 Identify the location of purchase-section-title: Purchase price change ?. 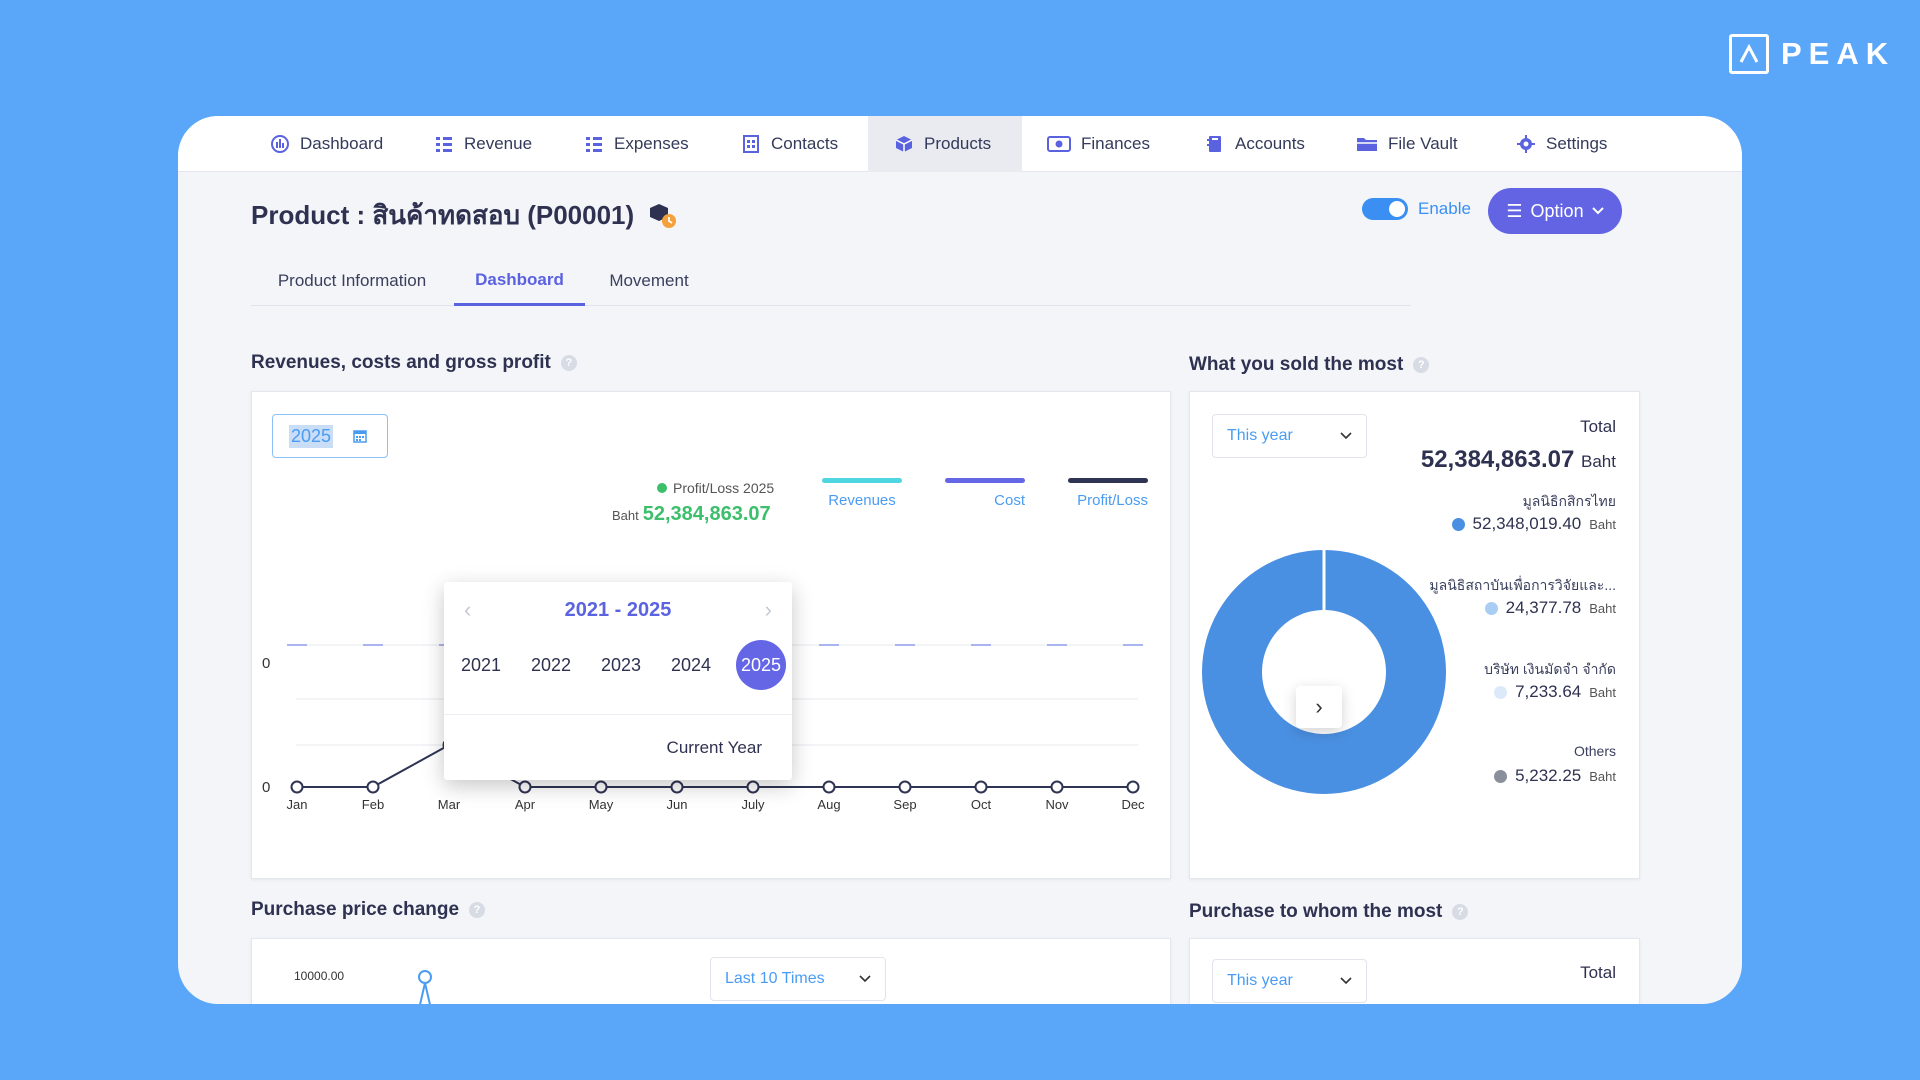
(368, 910).